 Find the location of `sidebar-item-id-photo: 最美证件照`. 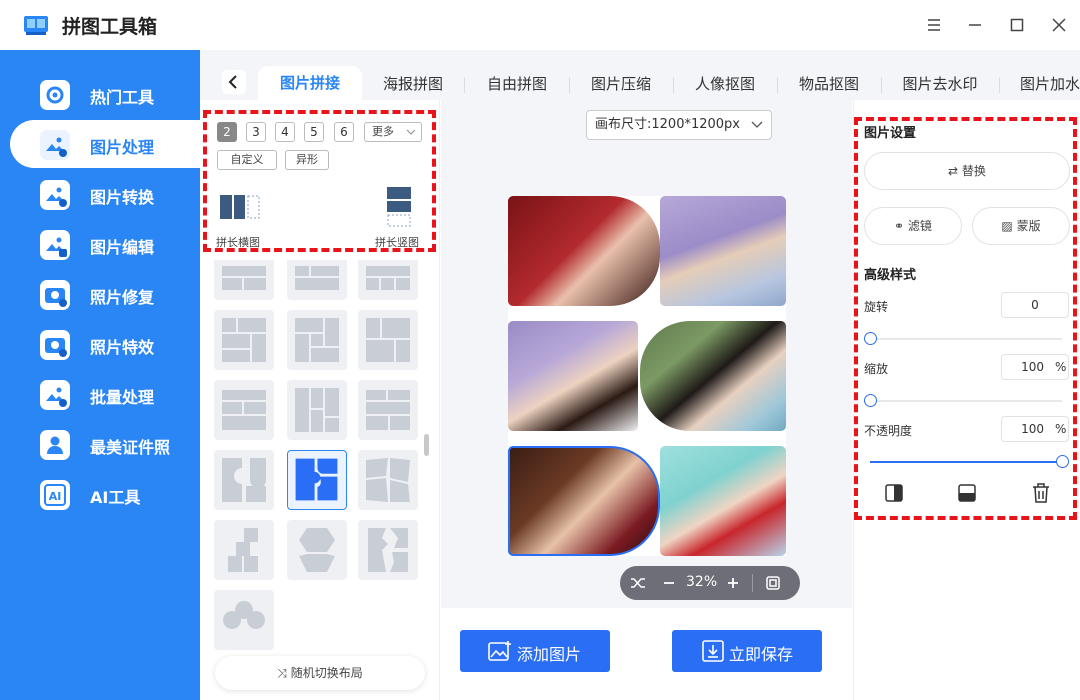

sidebar-item-id-photo: 最美证件照 is located at coordinates (105, 444).